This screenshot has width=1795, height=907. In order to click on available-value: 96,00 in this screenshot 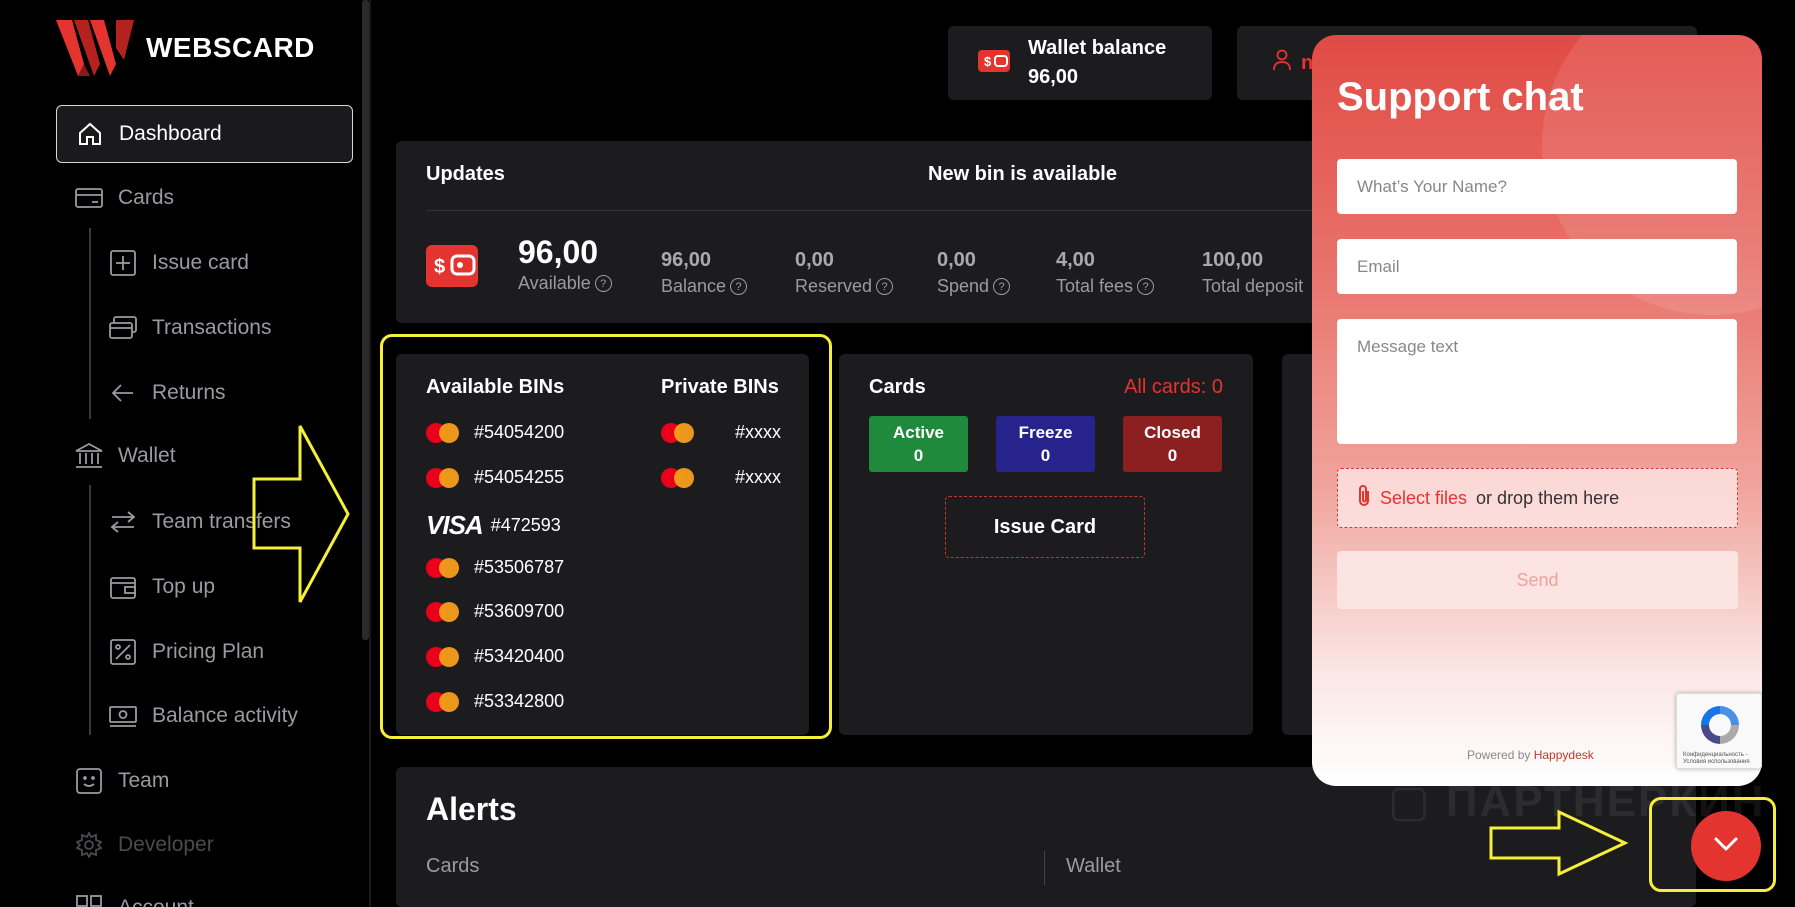, I will do `click(558, 252)`.